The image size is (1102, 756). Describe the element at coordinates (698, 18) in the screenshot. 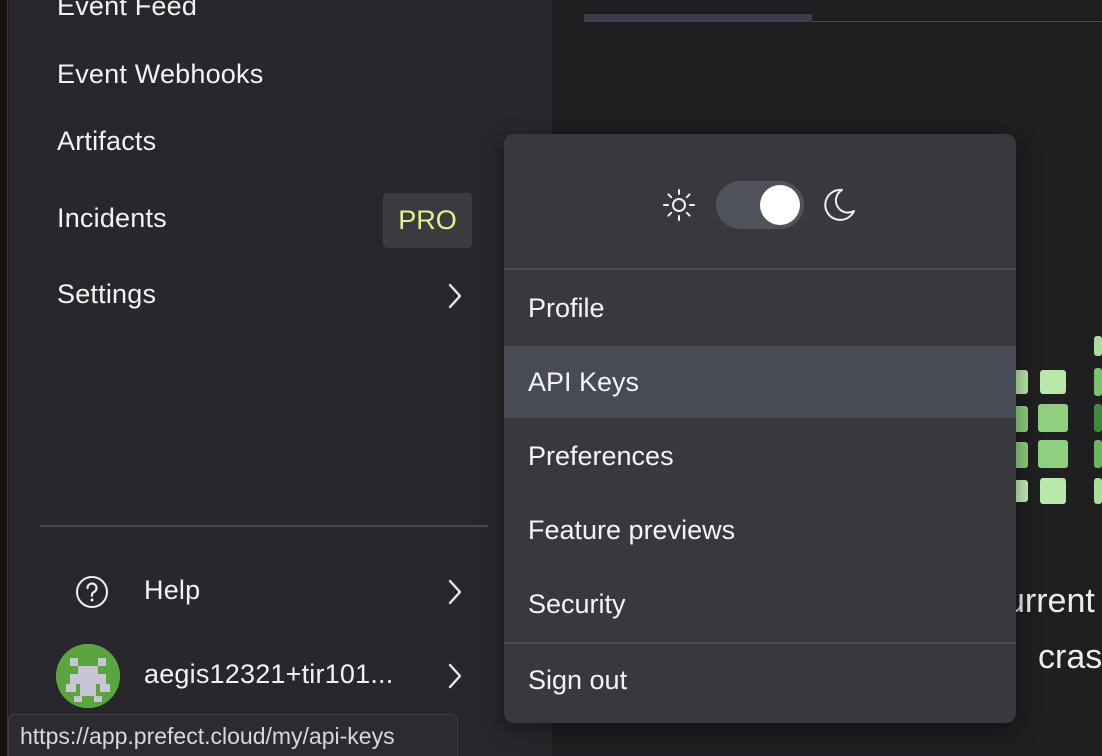

I see `tab-active-indicator` at that location.